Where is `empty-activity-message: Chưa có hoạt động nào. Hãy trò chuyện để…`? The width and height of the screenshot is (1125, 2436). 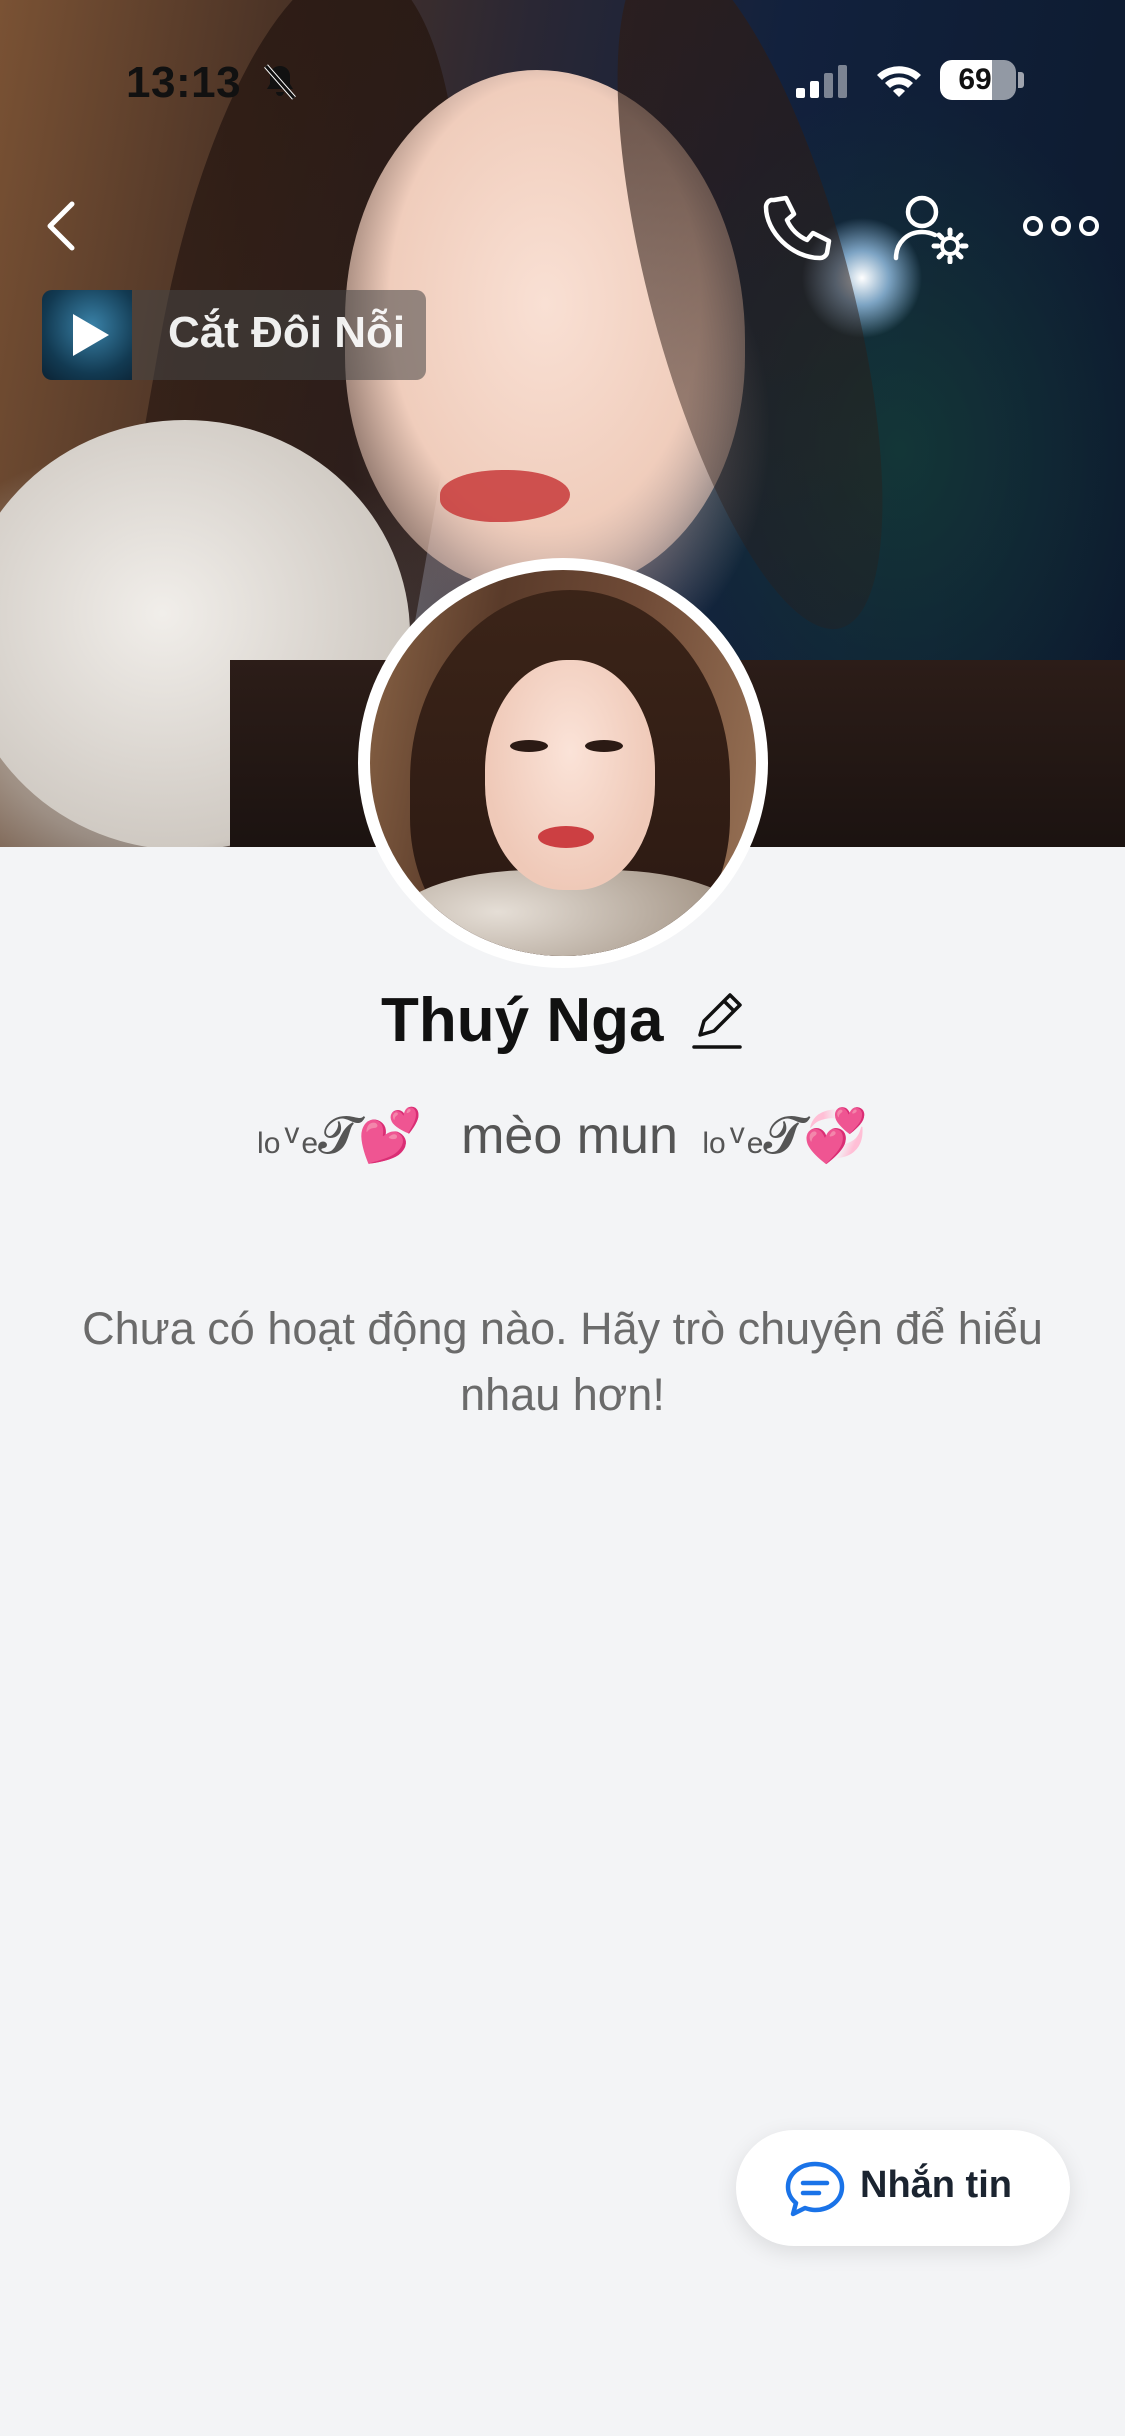
empty-activity-message: Chưa có hoạt động nào. Hãy trò chuyện để… is located at coordinates (562, 1361).